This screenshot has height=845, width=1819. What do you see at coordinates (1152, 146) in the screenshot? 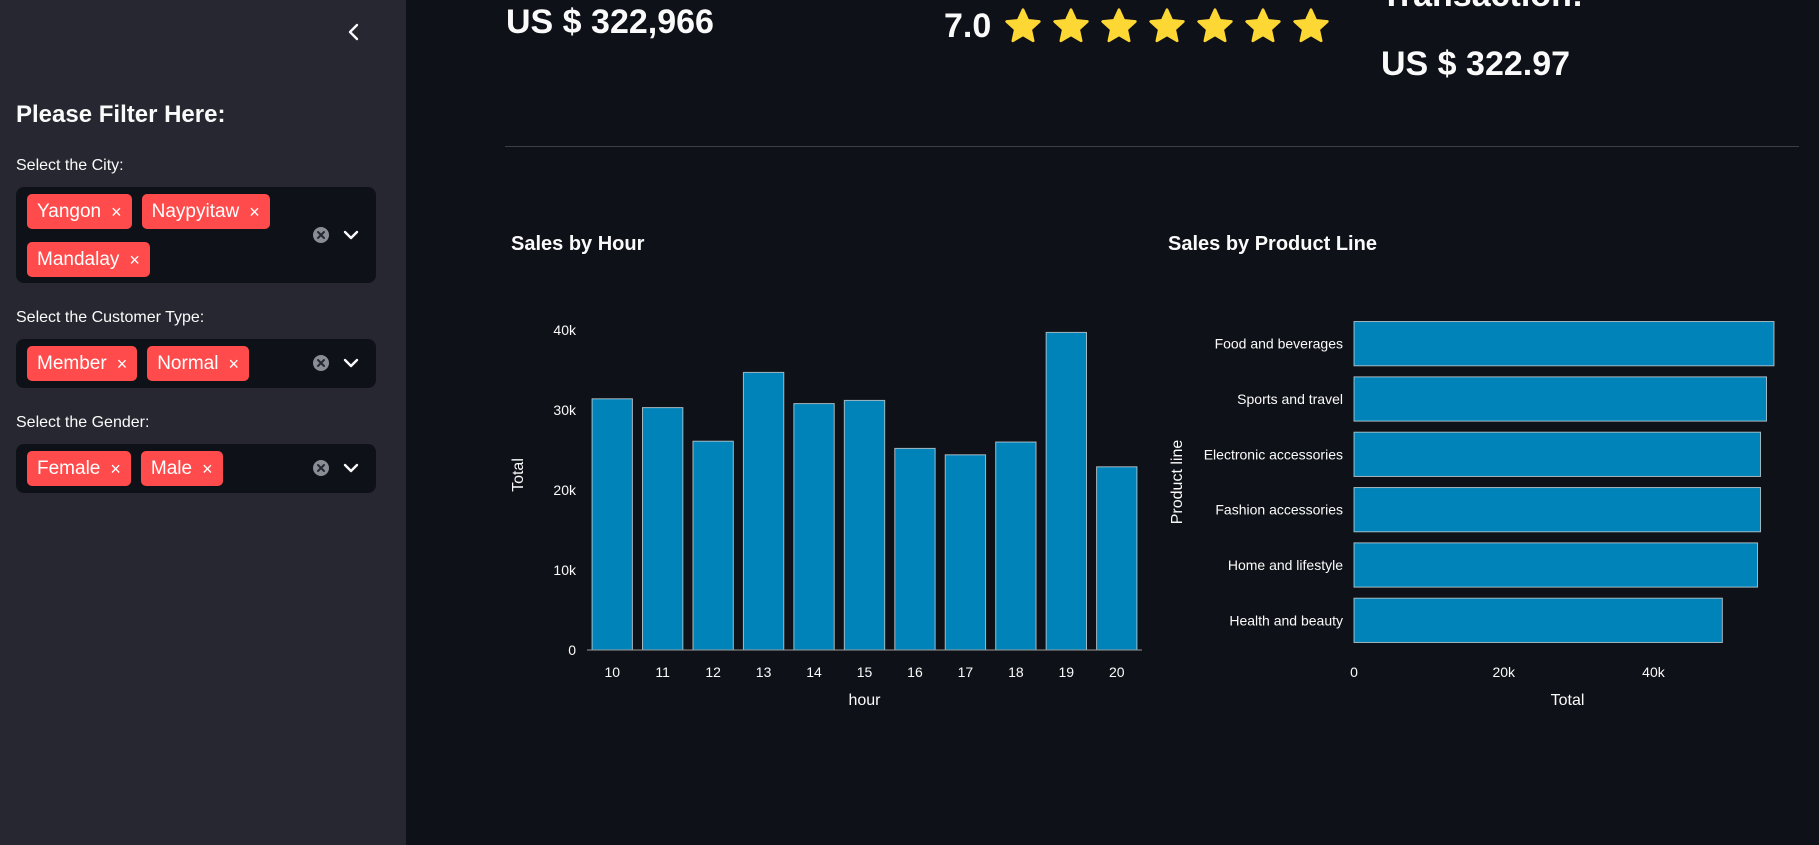
I see `section-divider` at bounding box center [1152, 146].